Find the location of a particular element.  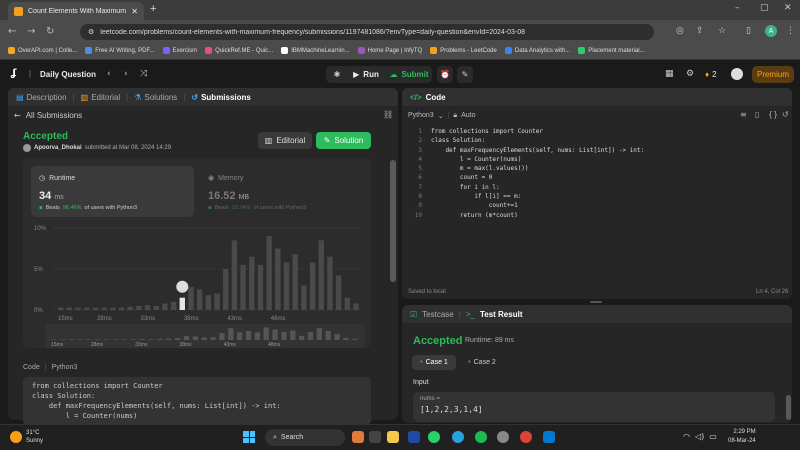

debug-icon: ✱ is located at coordinates (337, 74).